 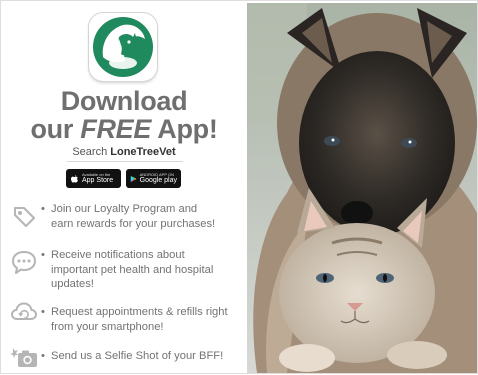 I want to click on headline-app: App!, so click(x=187, y=129).